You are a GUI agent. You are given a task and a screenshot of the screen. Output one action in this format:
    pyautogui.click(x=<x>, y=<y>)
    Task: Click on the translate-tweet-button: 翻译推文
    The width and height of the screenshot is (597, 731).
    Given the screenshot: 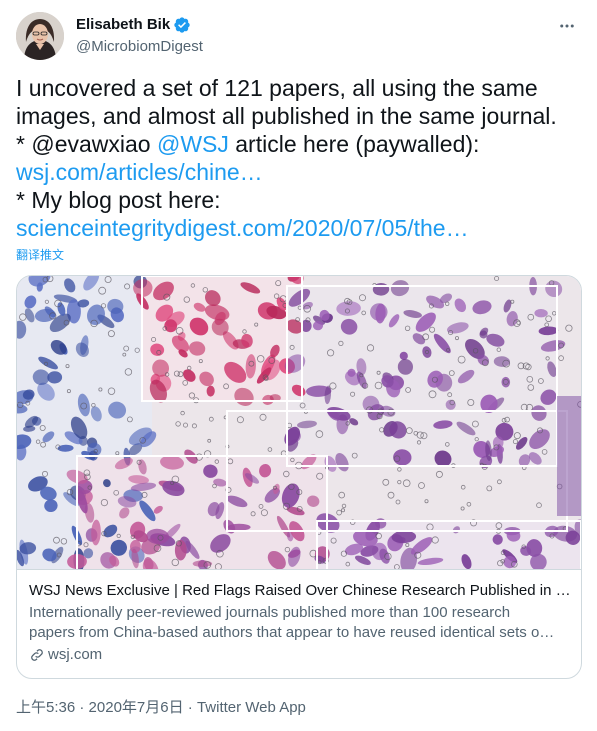 What is the action you would take?
    pyautogui.click(x=40, y=255)
    